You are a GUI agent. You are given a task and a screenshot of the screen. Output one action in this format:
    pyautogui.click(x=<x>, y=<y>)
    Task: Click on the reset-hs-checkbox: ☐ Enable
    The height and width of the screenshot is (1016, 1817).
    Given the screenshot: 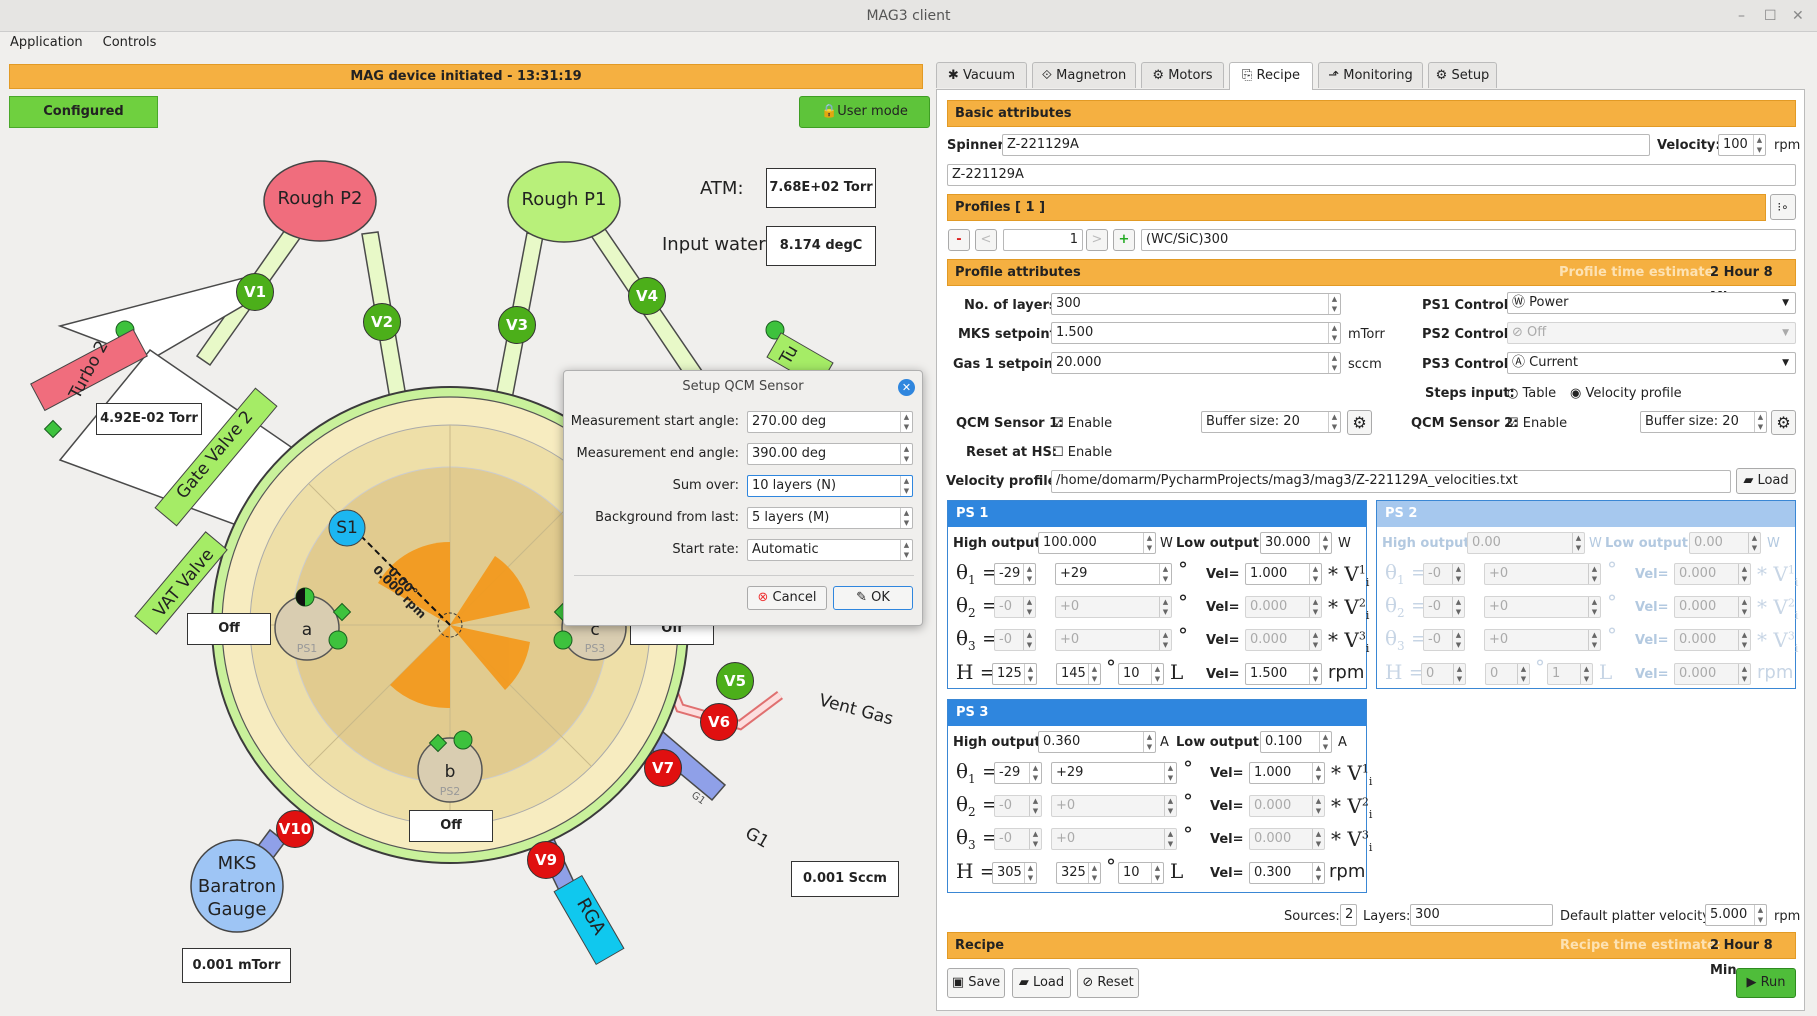 What is the action you would take?
    pyautogui.click(x=1082, y=452)
    